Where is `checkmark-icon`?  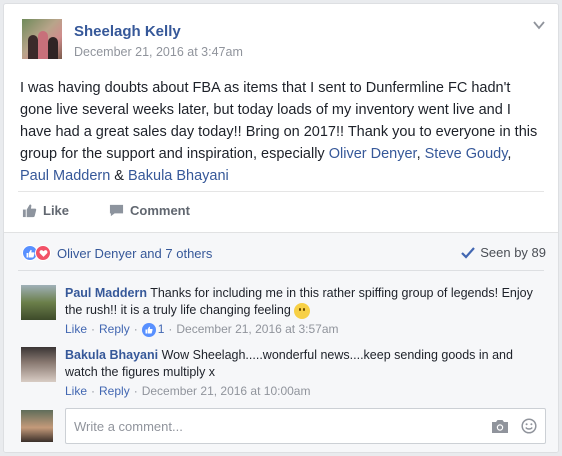 checkmark-icon is located at coordinates (468, 252).